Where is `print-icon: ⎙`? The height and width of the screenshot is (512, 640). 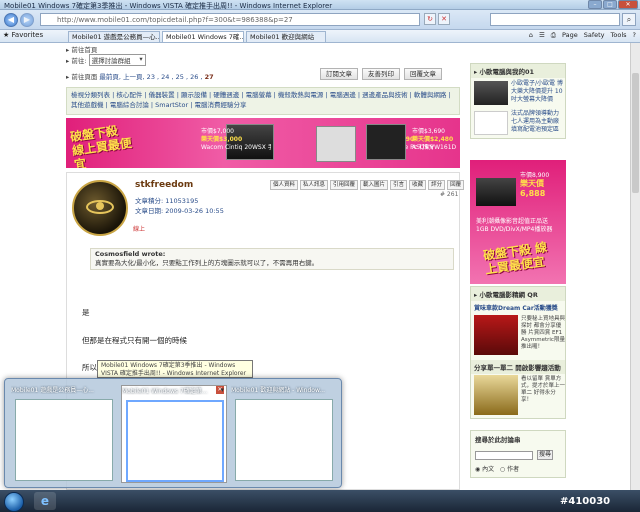 print-icon: ⎙ is located at coordinates (553, 35).